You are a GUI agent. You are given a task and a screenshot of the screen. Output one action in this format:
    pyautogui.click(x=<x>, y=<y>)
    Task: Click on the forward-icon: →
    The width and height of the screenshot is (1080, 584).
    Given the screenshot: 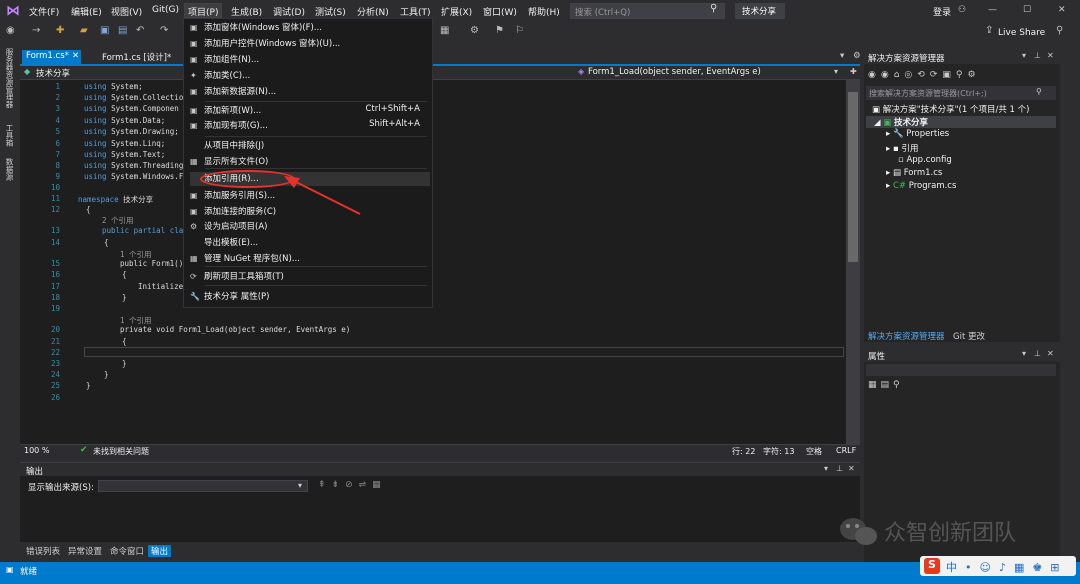 What is the action you would take?
    pyautogui.click(x=36, y=30)
    